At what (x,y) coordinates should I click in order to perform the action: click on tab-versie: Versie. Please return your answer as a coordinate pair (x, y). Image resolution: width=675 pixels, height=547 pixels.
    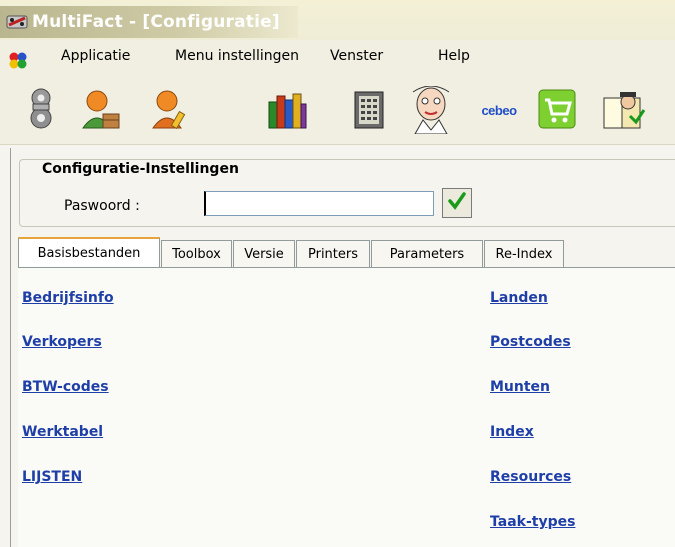
    Looking at the image, I should click on (264, 253).